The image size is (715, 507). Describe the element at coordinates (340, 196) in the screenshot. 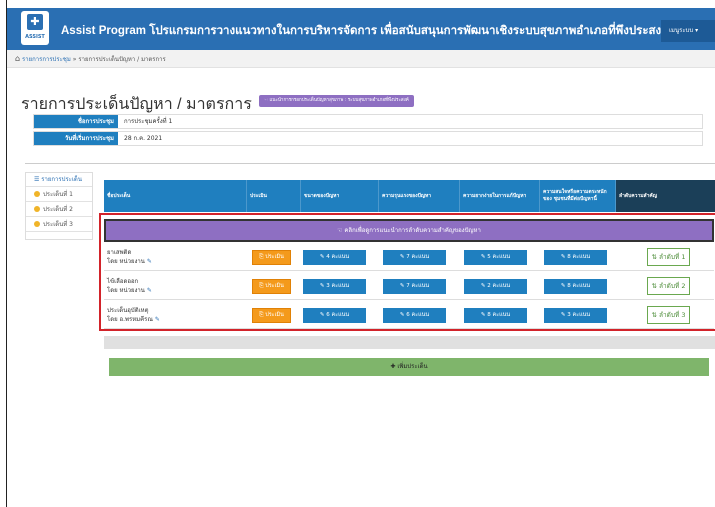

I see `column-header-size: ขนาดของปัญหา` at that location.